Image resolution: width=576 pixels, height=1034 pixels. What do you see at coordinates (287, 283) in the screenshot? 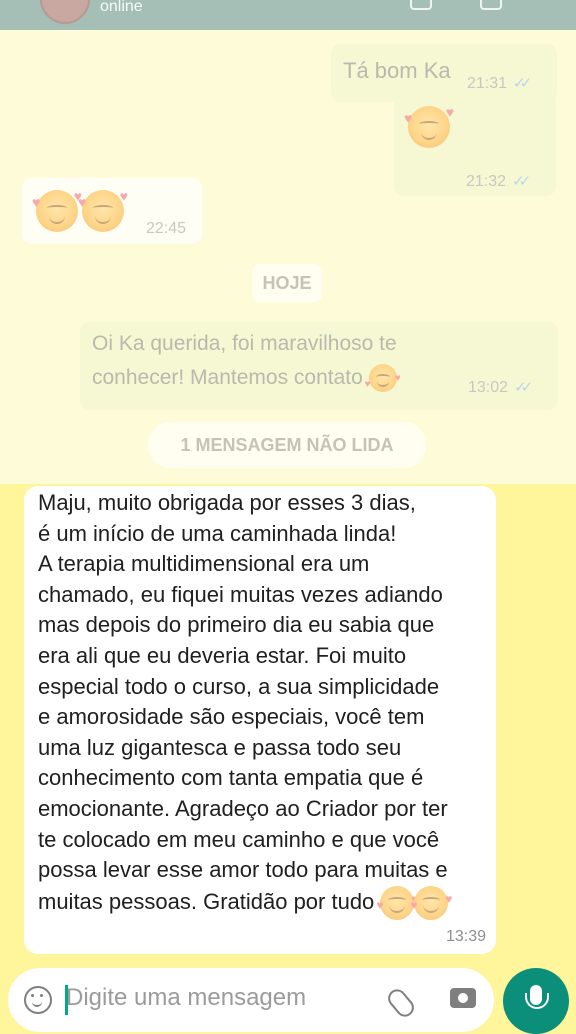
I see `date-divider: HOJE` at bounding box center [287, 283].